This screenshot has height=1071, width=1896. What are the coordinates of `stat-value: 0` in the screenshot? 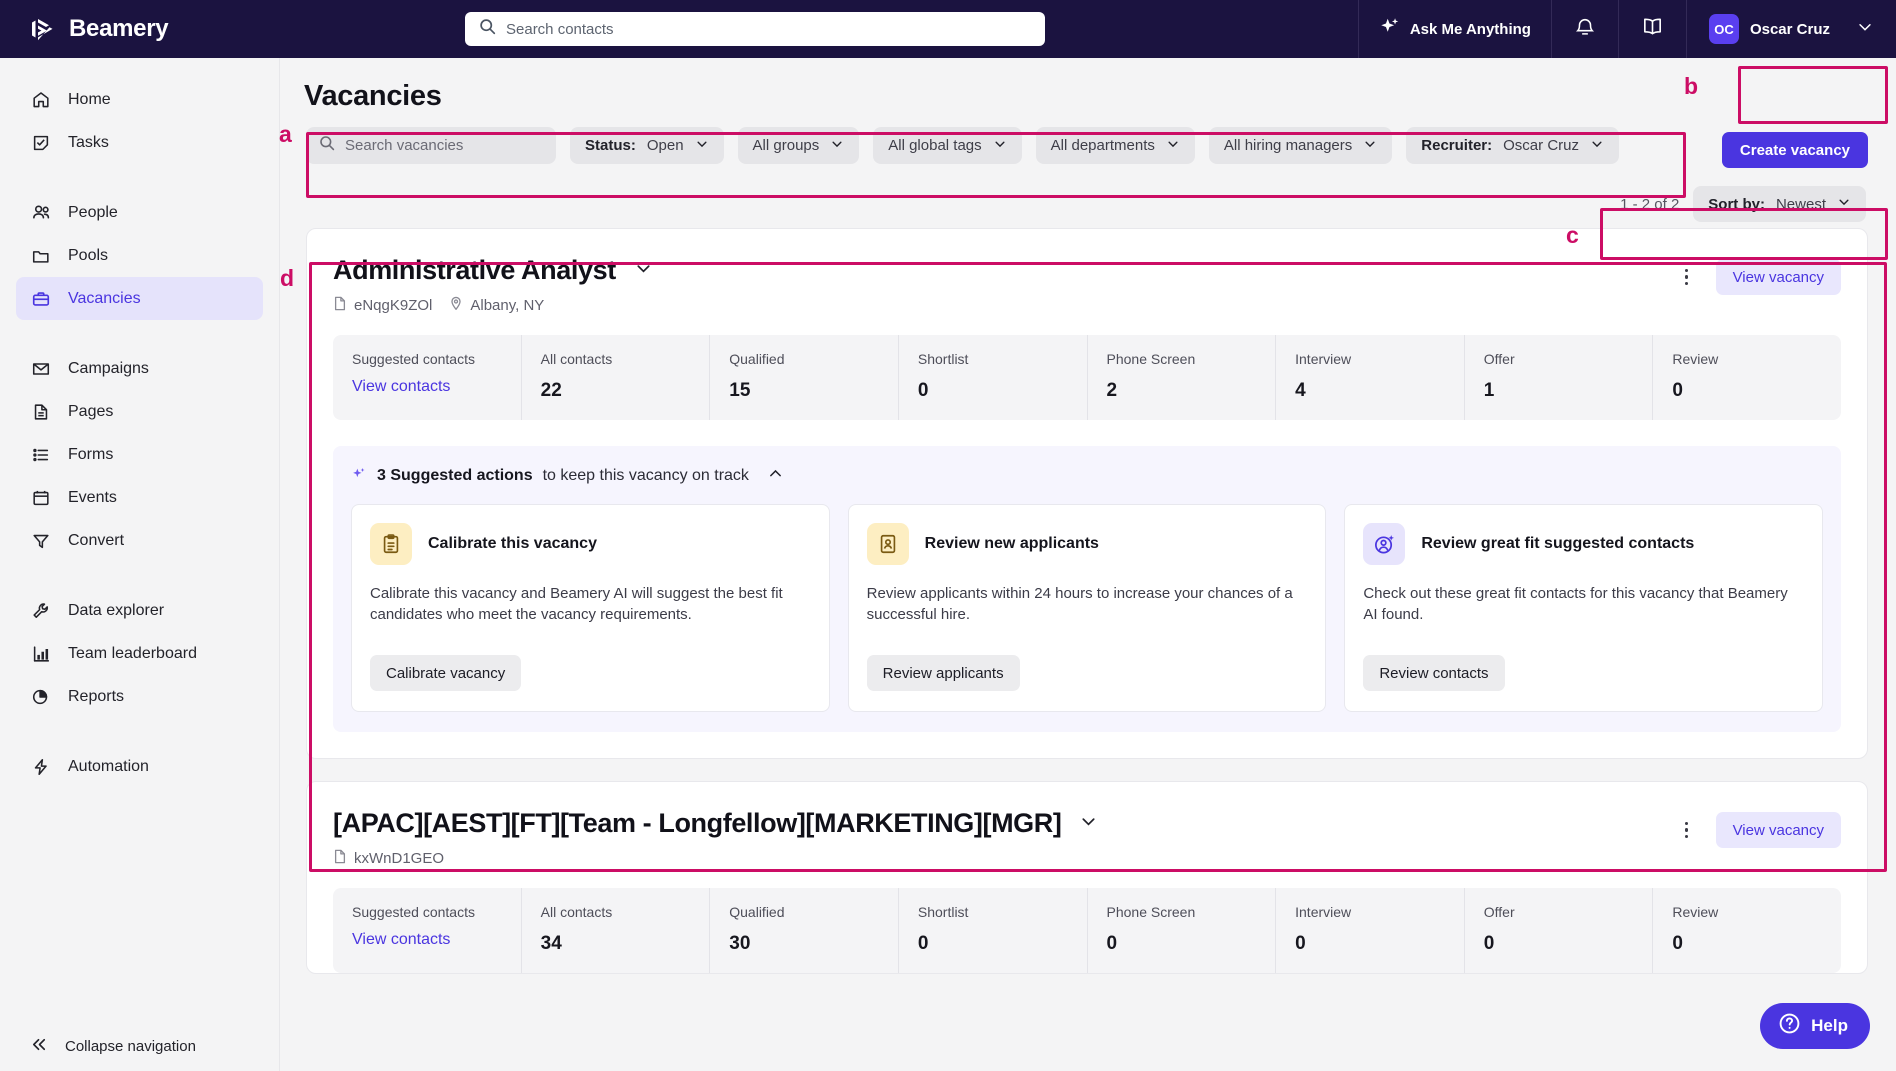 It's located at (1112, 943).